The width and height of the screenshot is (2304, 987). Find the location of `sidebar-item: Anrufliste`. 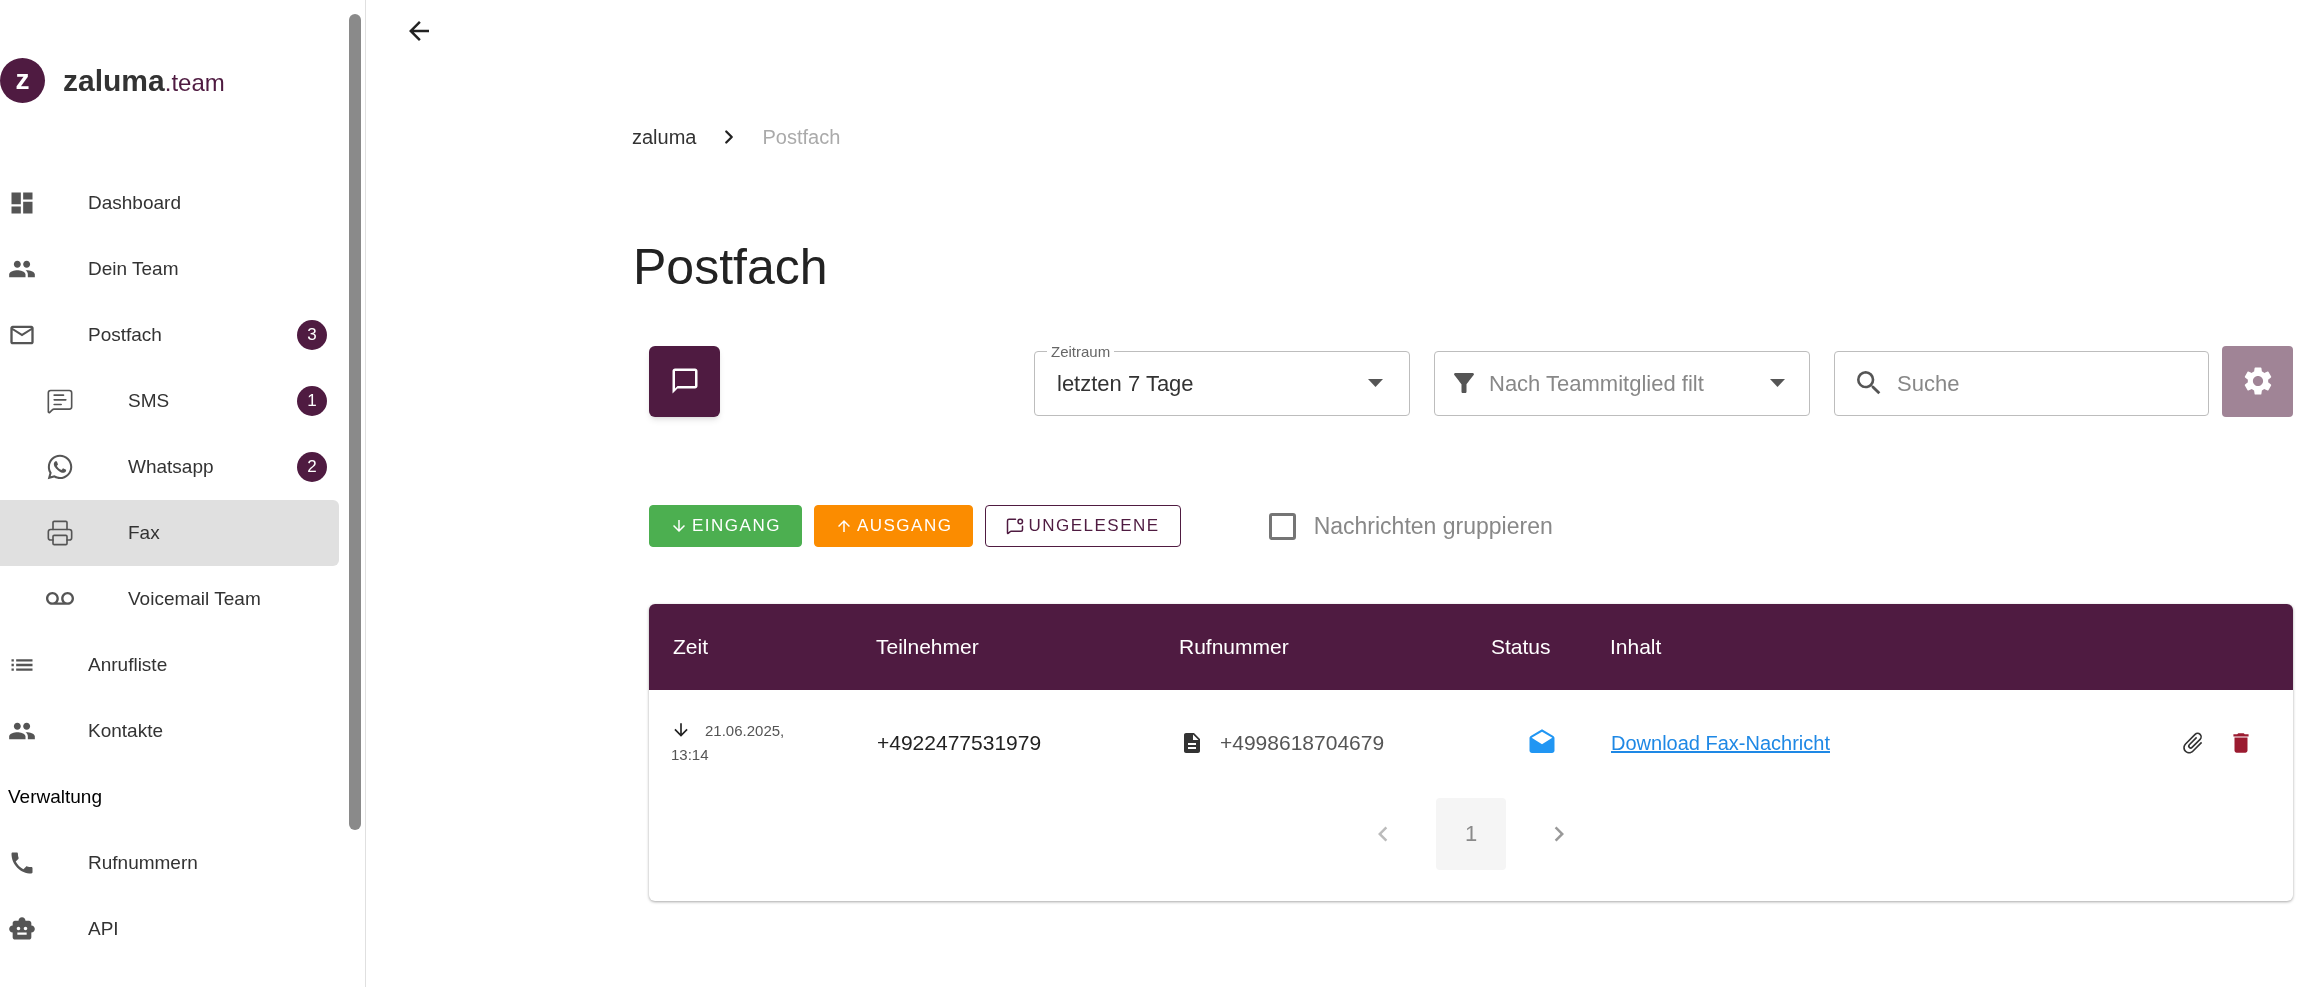

sidebar-item: Anrufliste is located at coordinates (170, 665).